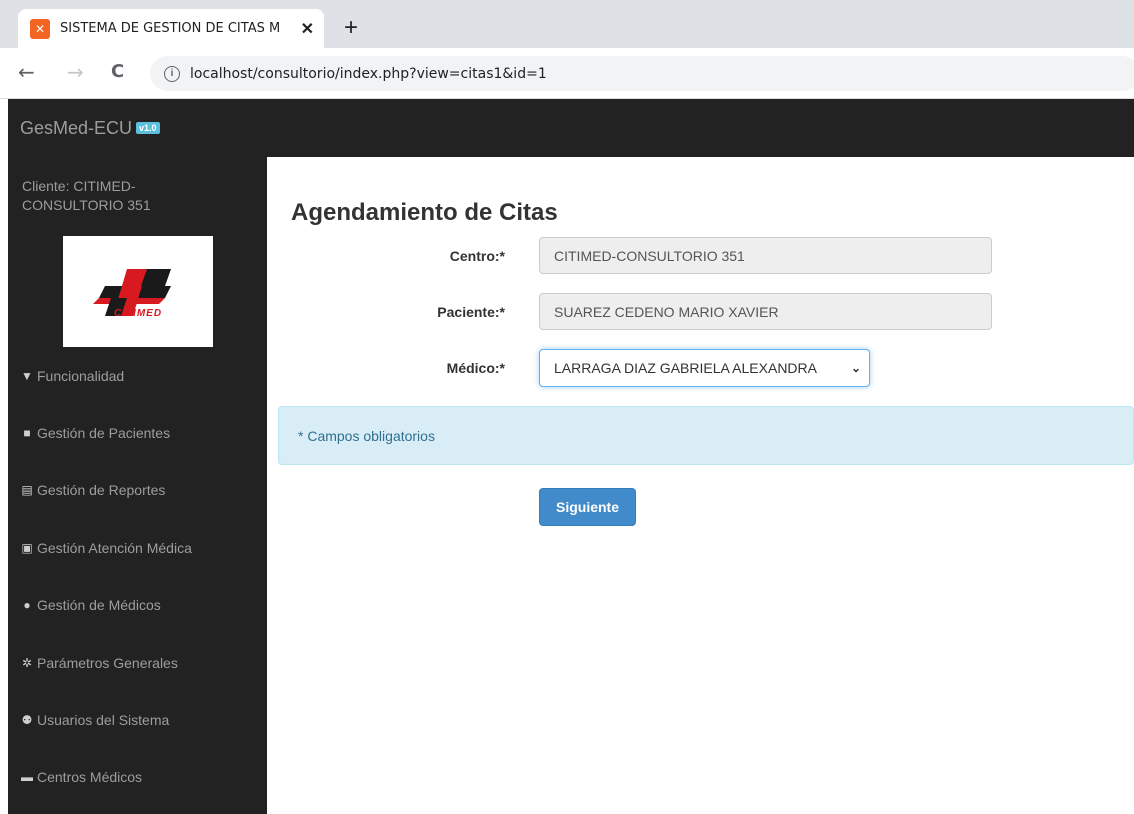 The height and width of the screenshot is (814, 1134). What do you see at coordinates (138, 313) in the screenshot?
I see `logo-text: CITIMED` at bounding box center [138, 313].